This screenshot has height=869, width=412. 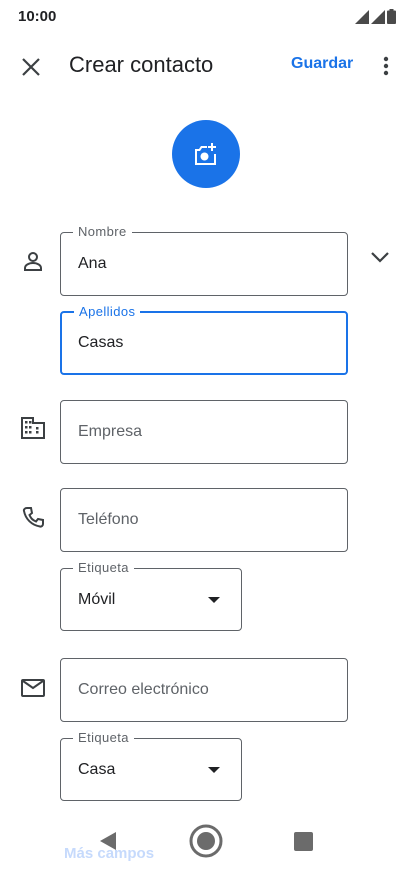 I want to click on first-name-field: Nombre Ana, so click(x=204, y=260).